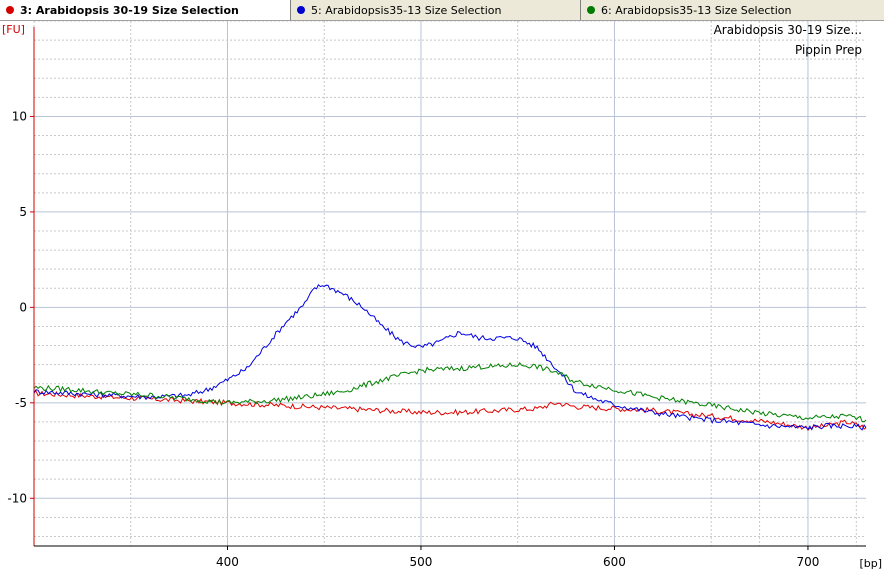  Describe the element at coordinates (19, 116) in the screenshot. I see `y-tick-label: 10` at that location.